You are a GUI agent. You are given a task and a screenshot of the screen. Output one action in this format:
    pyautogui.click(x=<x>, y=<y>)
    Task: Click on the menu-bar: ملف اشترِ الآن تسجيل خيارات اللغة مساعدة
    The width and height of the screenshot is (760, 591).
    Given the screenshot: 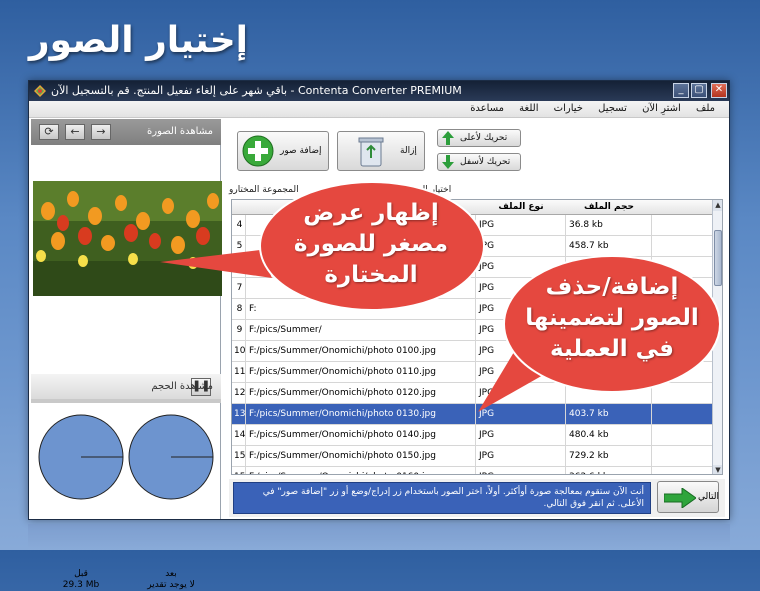 What is the action you would take?
    pyautogui.click(x=379, y=109)
    